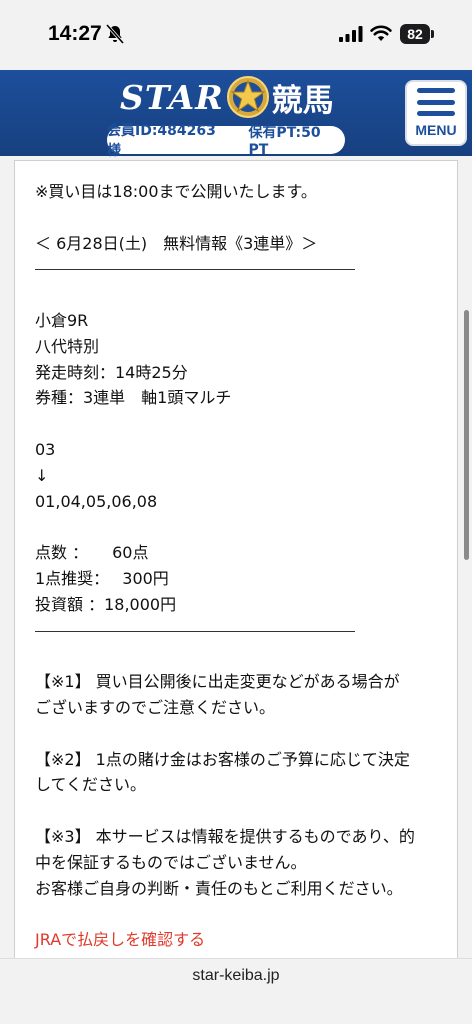  What do you see at coordinates (284, 141) in the screenshot?
I see `points-balance: 保有PT:50 PT` at bounding box center [284, 141].